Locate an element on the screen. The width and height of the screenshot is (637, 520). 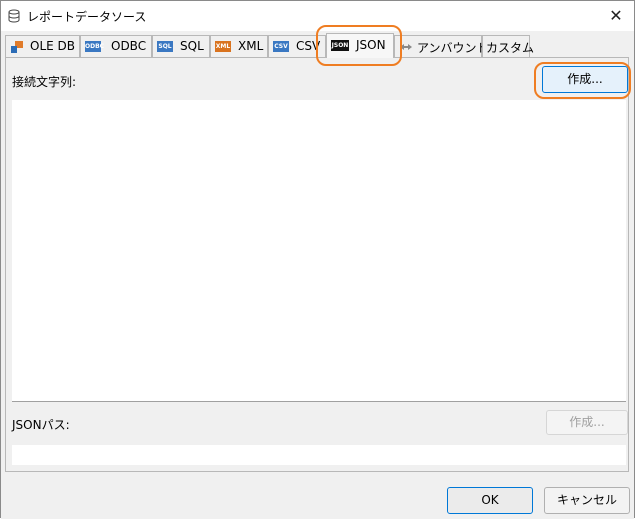
tab-sql: SQL SQL is located at coordinates (181, 46).